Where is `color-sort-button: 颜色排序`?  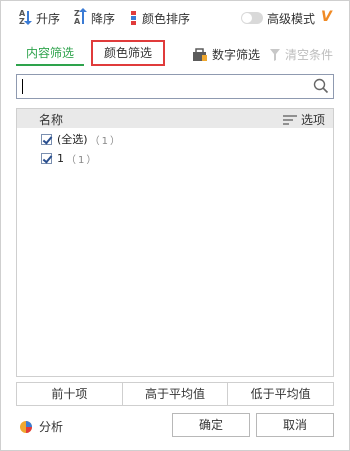
color-sort-button: 颜色排序 is located at coordinates (159, 18).